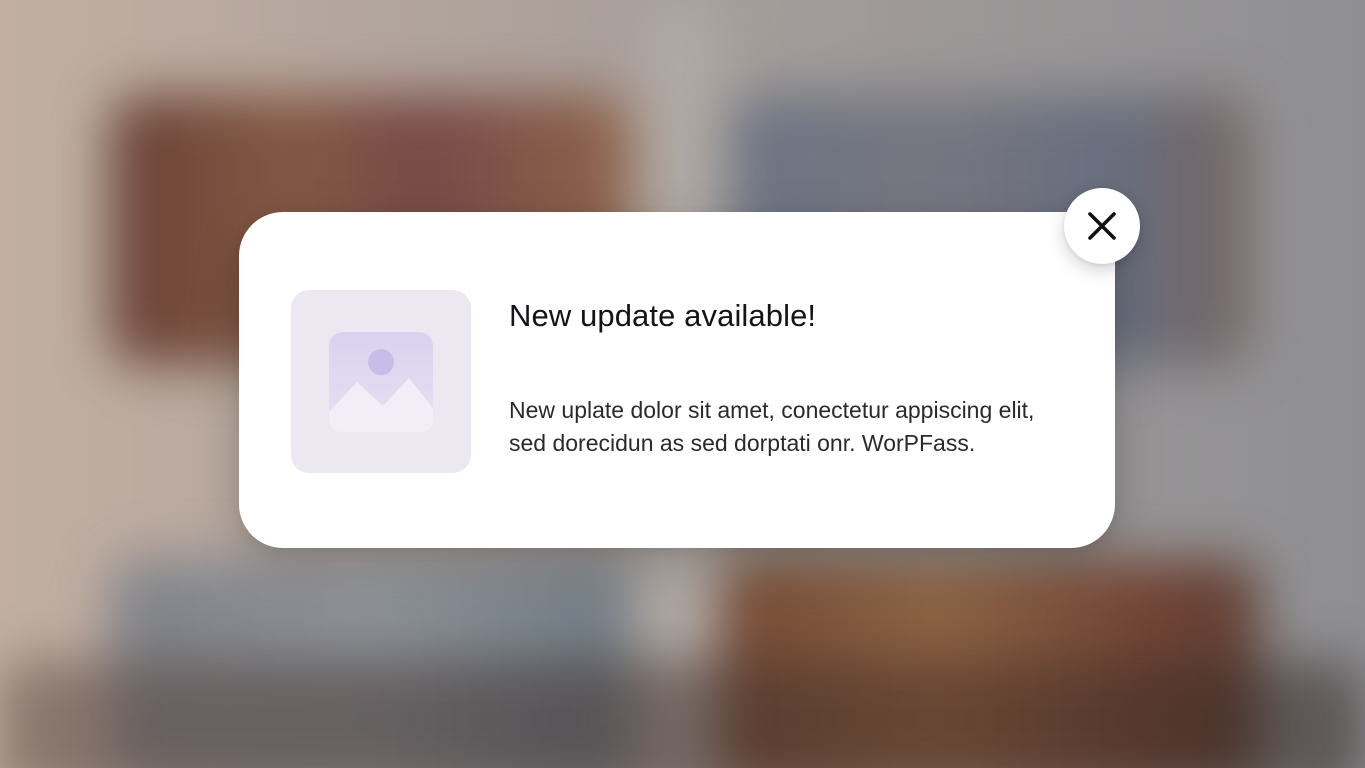  Describe the element at coordinates (682, 714) in the screenshot. I see `background-blur-shape` at that location.